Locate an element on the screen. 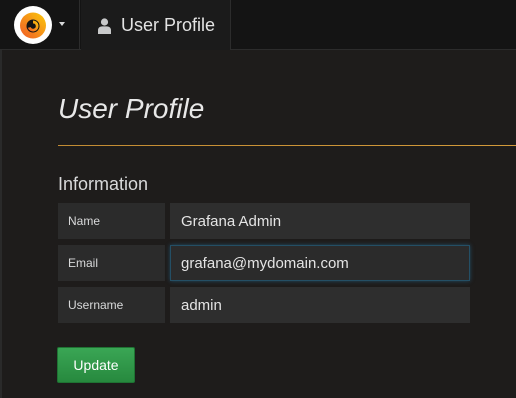 The height and width of the screenshot is (398, 516). page-title: User Profile is located at coordinates (131, 108).